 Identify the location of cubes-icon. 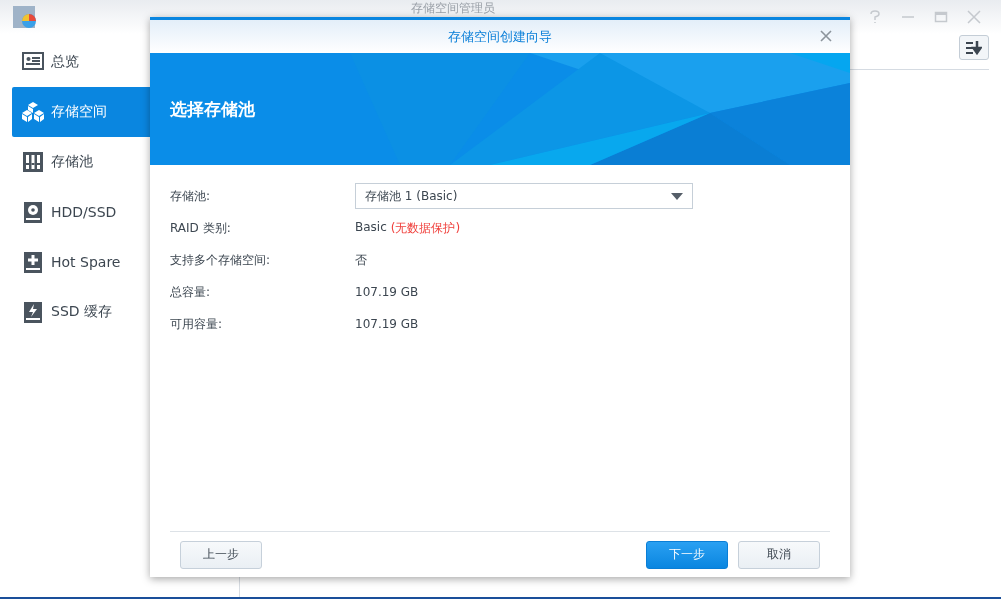
(33, 112).